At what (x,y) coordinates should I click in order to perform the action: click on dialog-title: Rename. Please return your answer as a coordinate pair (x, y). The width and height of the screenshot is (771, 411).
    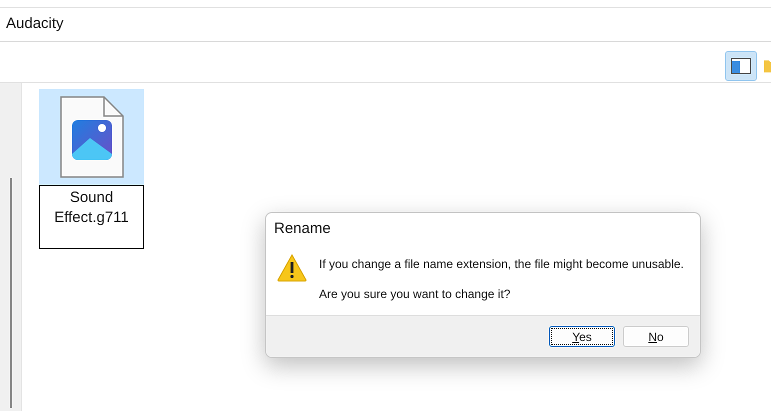
    Looking at the image, I should click on (302, 228).